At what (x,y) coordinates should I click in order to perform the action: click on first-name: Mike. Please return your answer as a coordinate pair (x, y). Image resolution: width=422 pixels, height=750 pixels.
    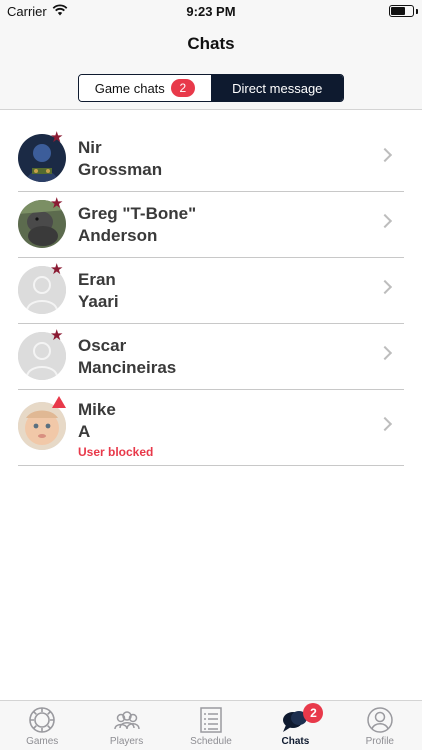
    Looking at the image, I should click on (97, 409).